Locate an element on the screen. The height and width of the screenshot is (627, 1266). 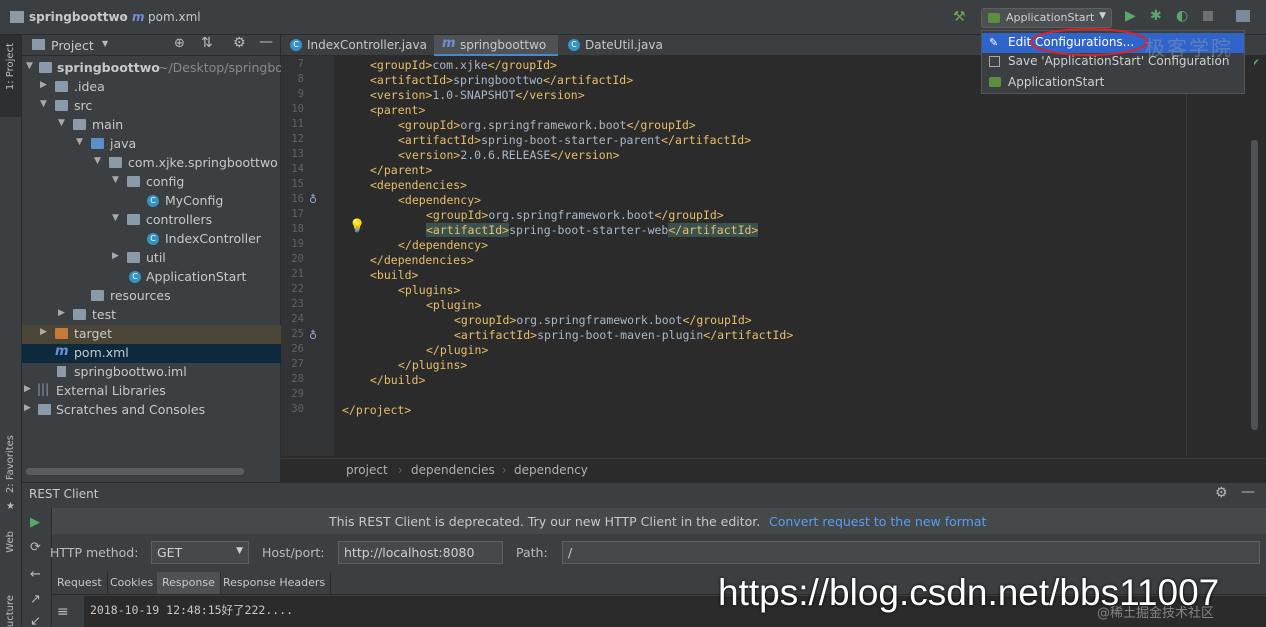
path-input: / is located at coordinates (911, 552).